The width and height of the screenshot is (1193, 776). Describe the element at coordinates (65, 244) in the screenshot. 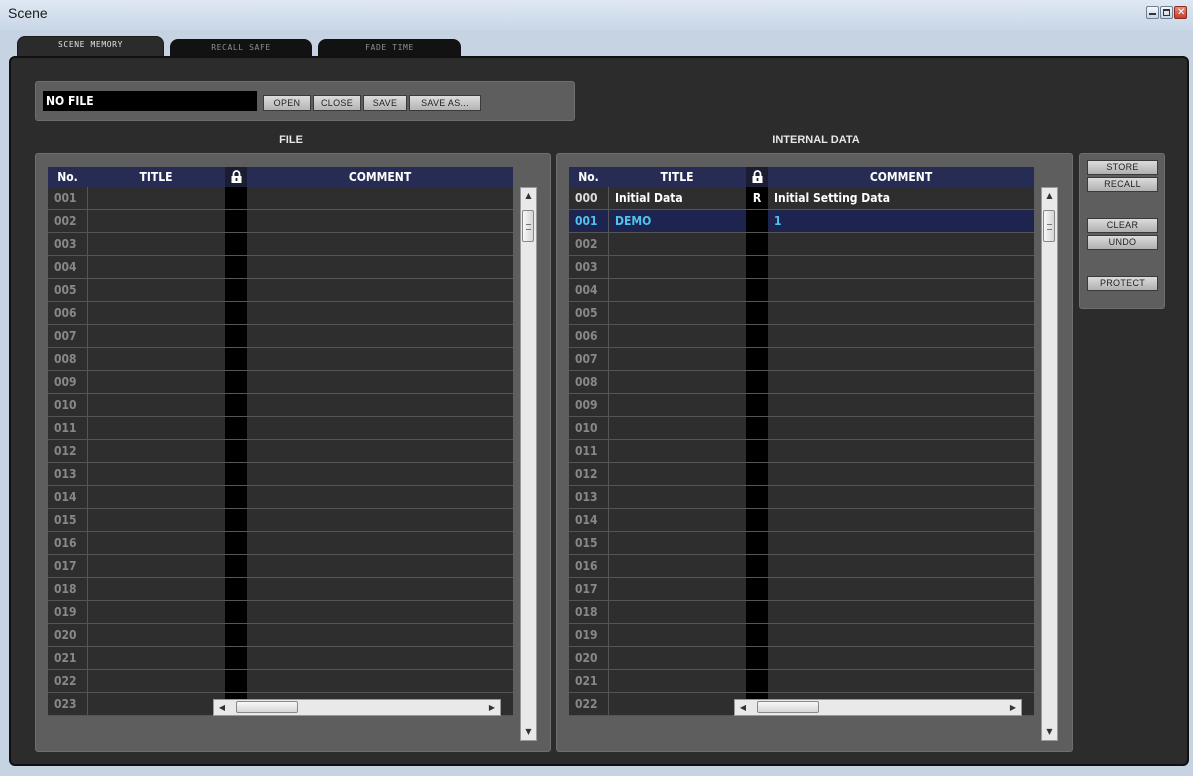

I see `scene-number: 003` at that location.